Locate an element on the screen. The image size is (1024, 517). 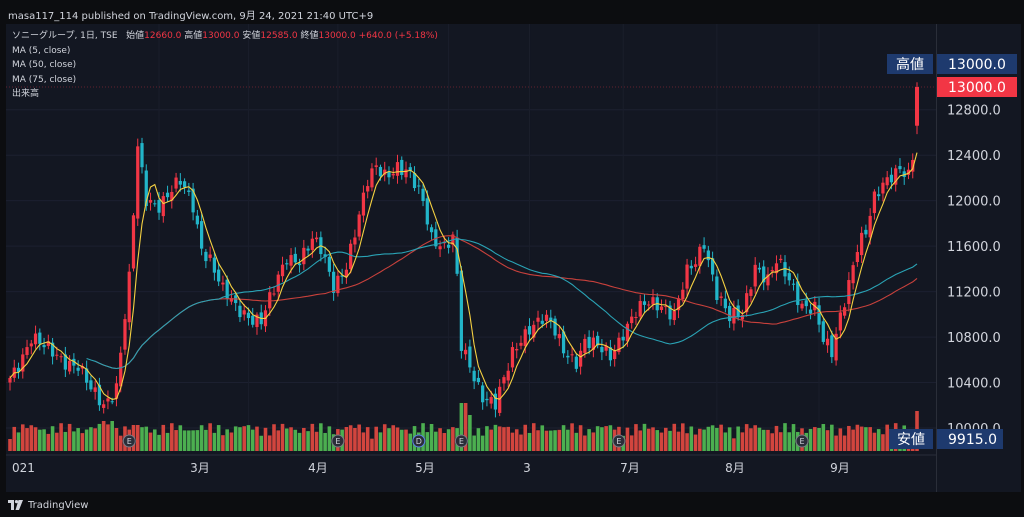
price-tick-label: 12000.0 is located at coordinates (974, 202).